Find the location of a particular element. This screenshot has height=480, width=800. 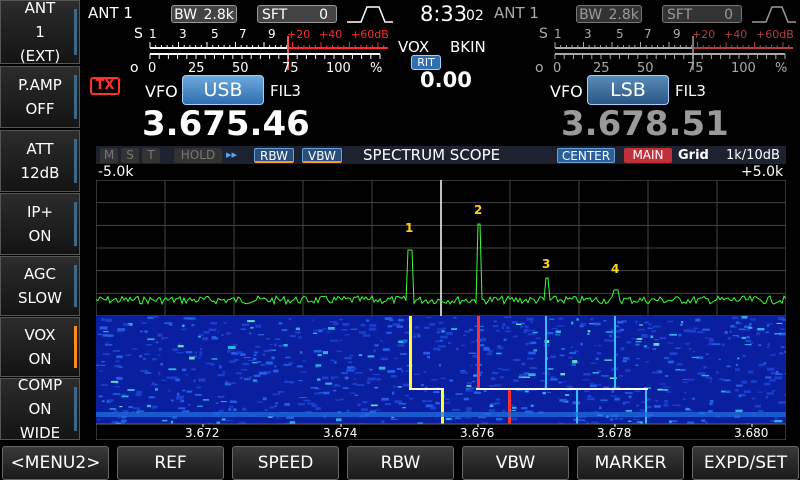

bottom-button-vbw: VBW is located at coordinates (515, 463).